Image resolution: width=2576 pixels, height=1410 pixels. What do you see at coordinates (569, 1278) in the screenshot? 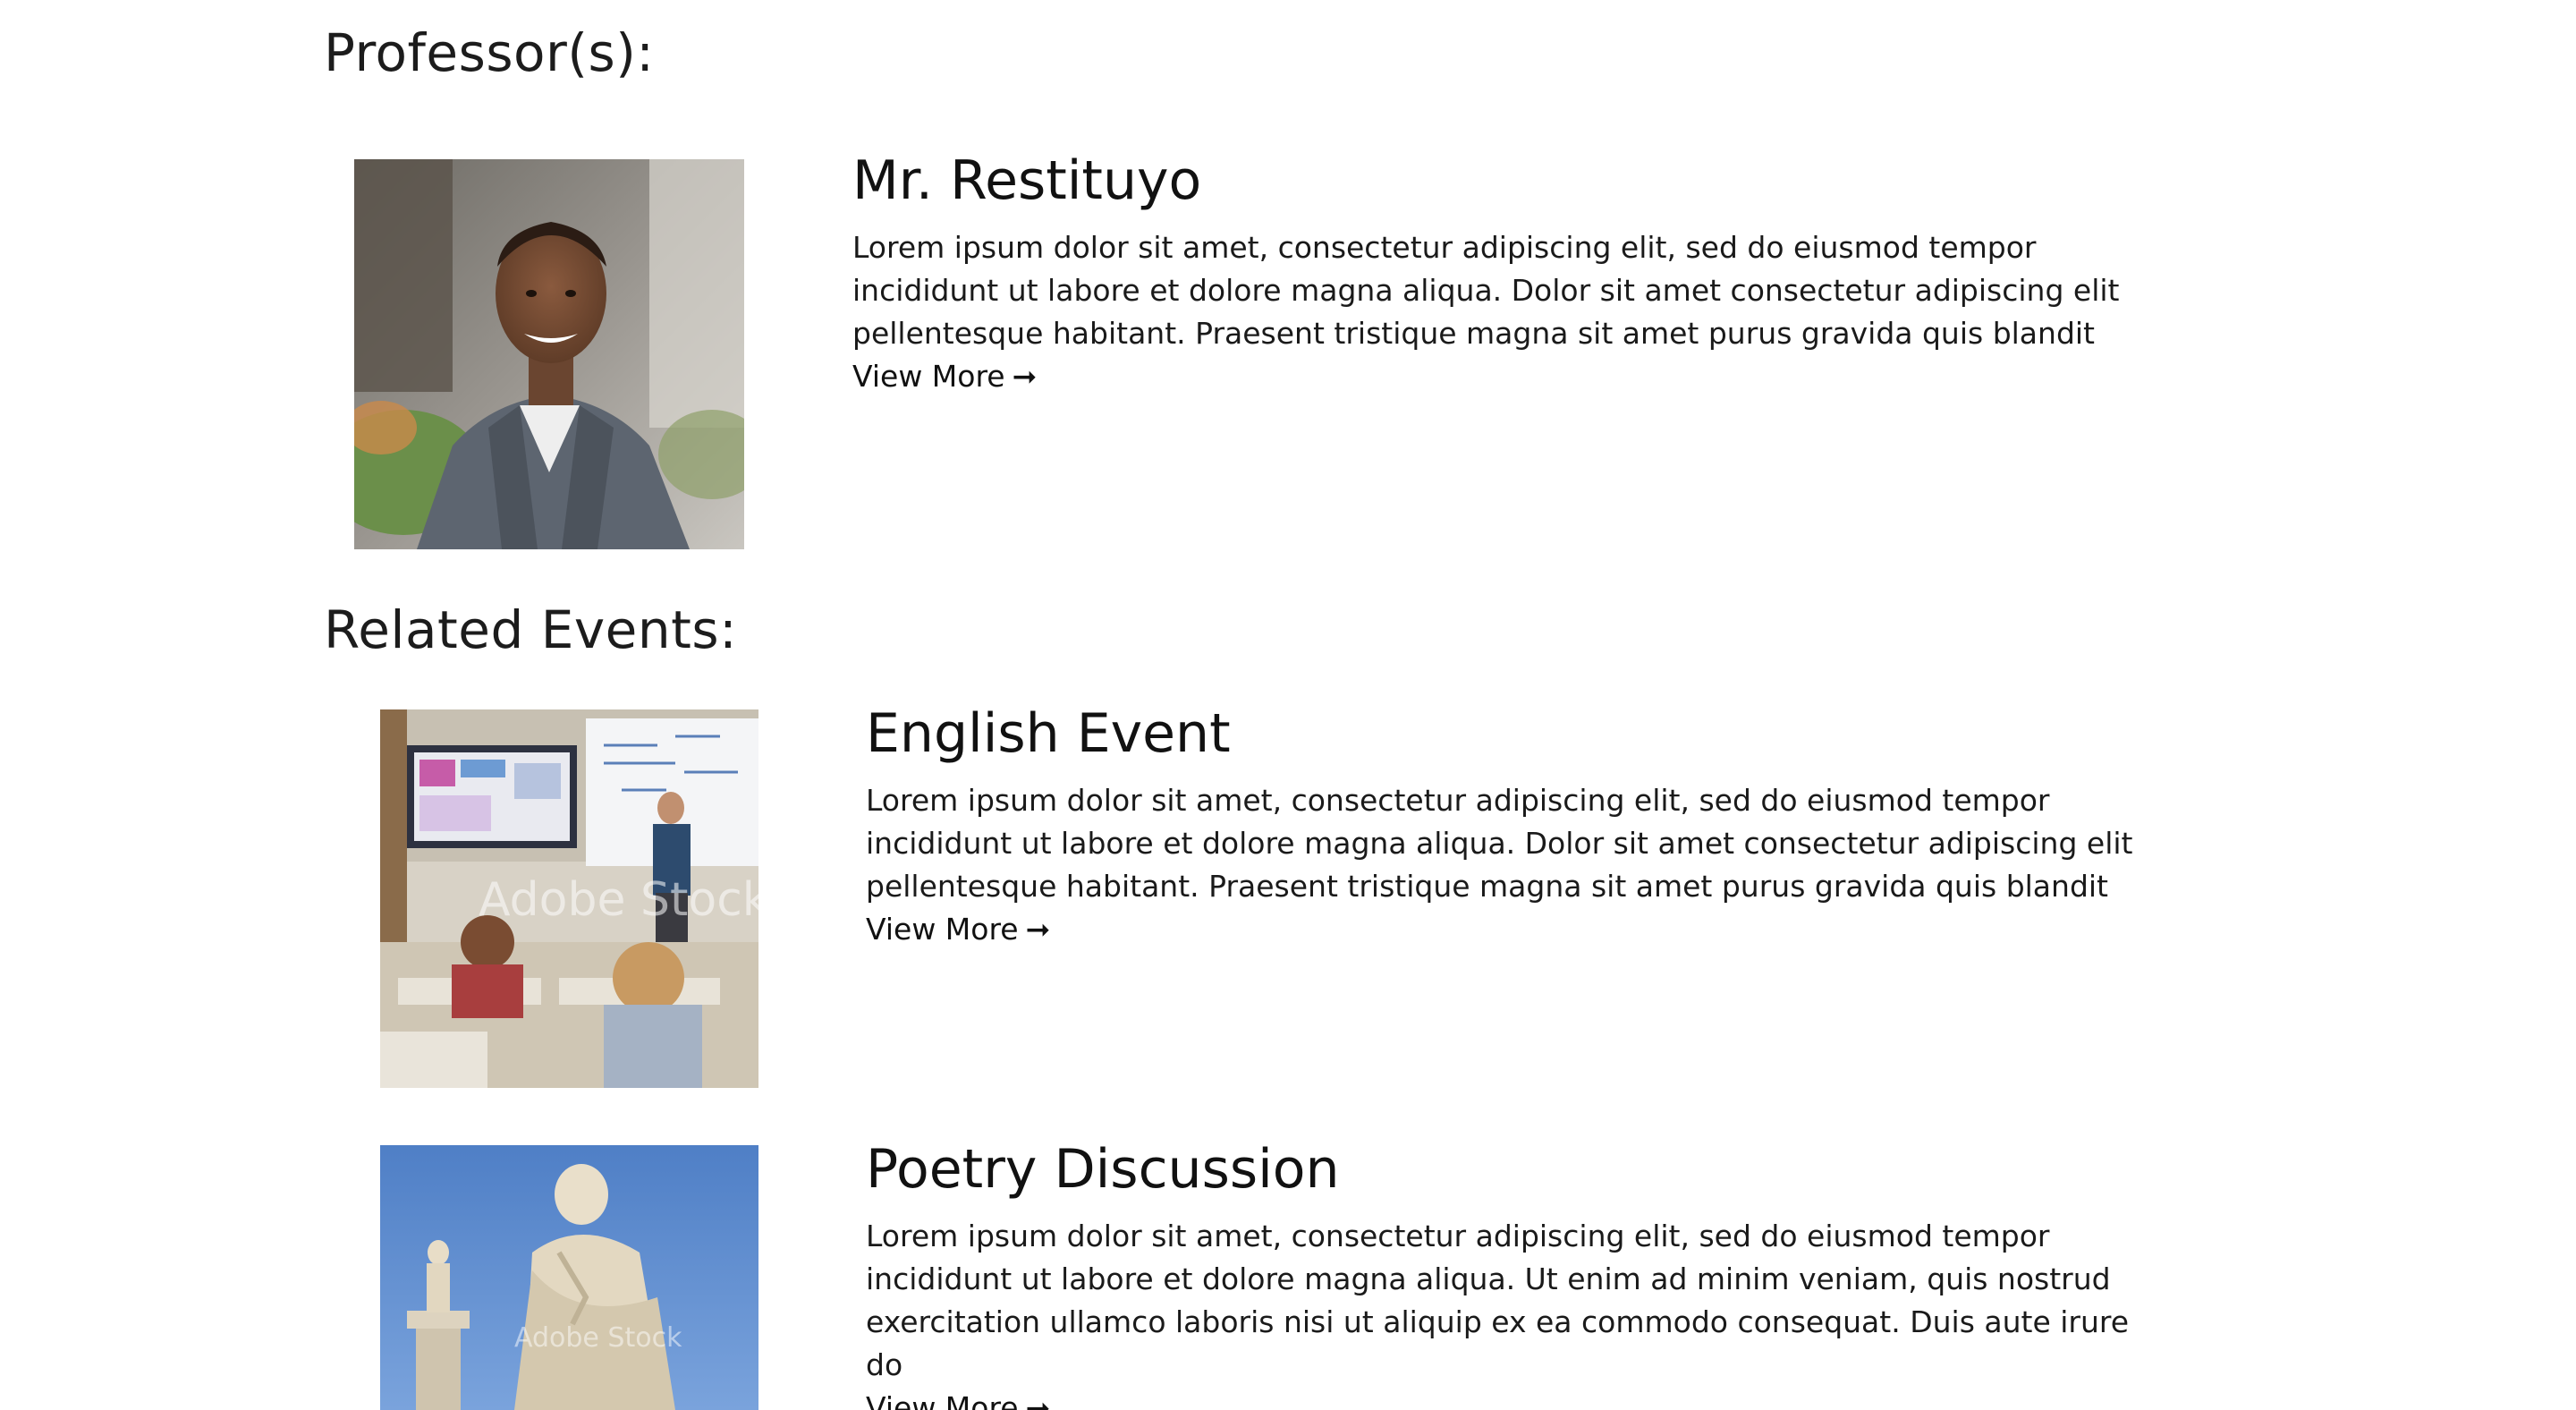
I see `poetry-discussion-photo: Adobe Stock` at bounding box center [569, 1278].